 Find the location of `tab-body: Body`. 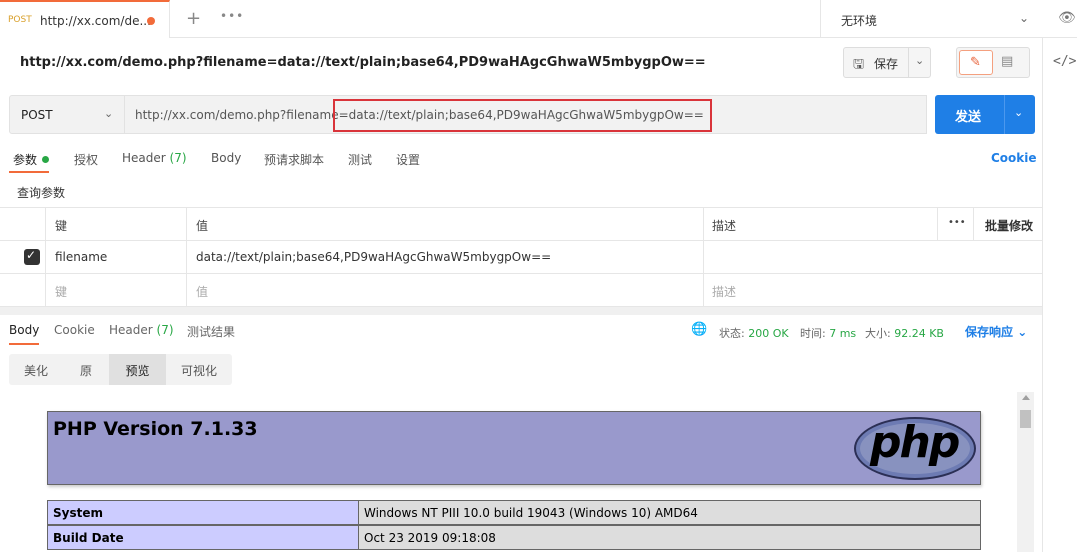

tab-body: Body is located at coordinates (226, 158).